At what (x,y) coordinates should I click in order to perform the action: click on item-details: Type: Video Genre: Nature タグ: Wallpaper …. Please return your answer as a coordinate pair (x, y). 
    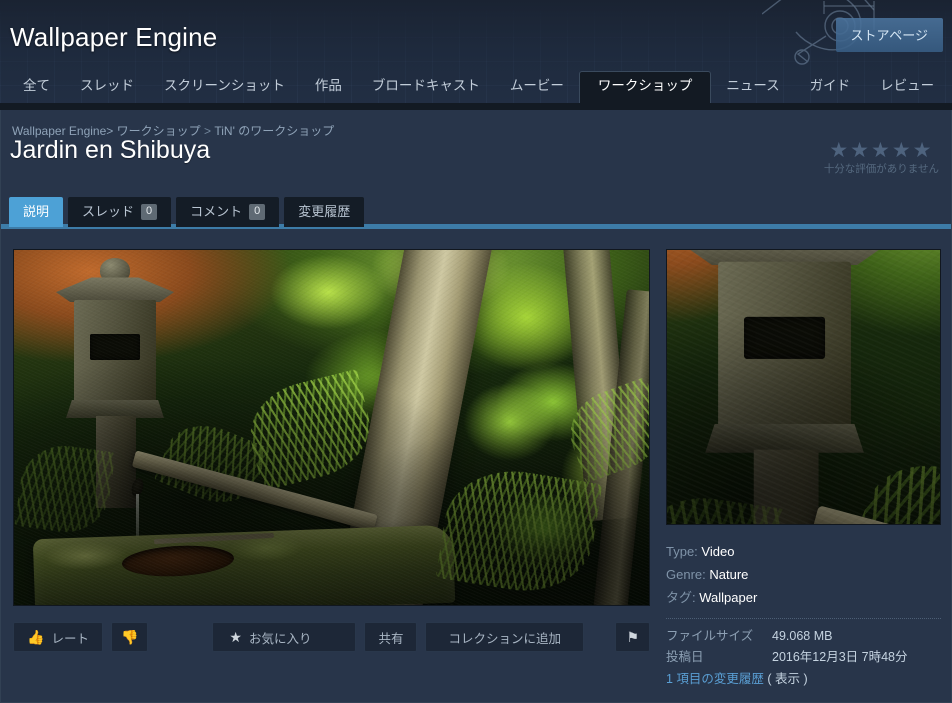
    Looking at the image, I should click on (803, 615).